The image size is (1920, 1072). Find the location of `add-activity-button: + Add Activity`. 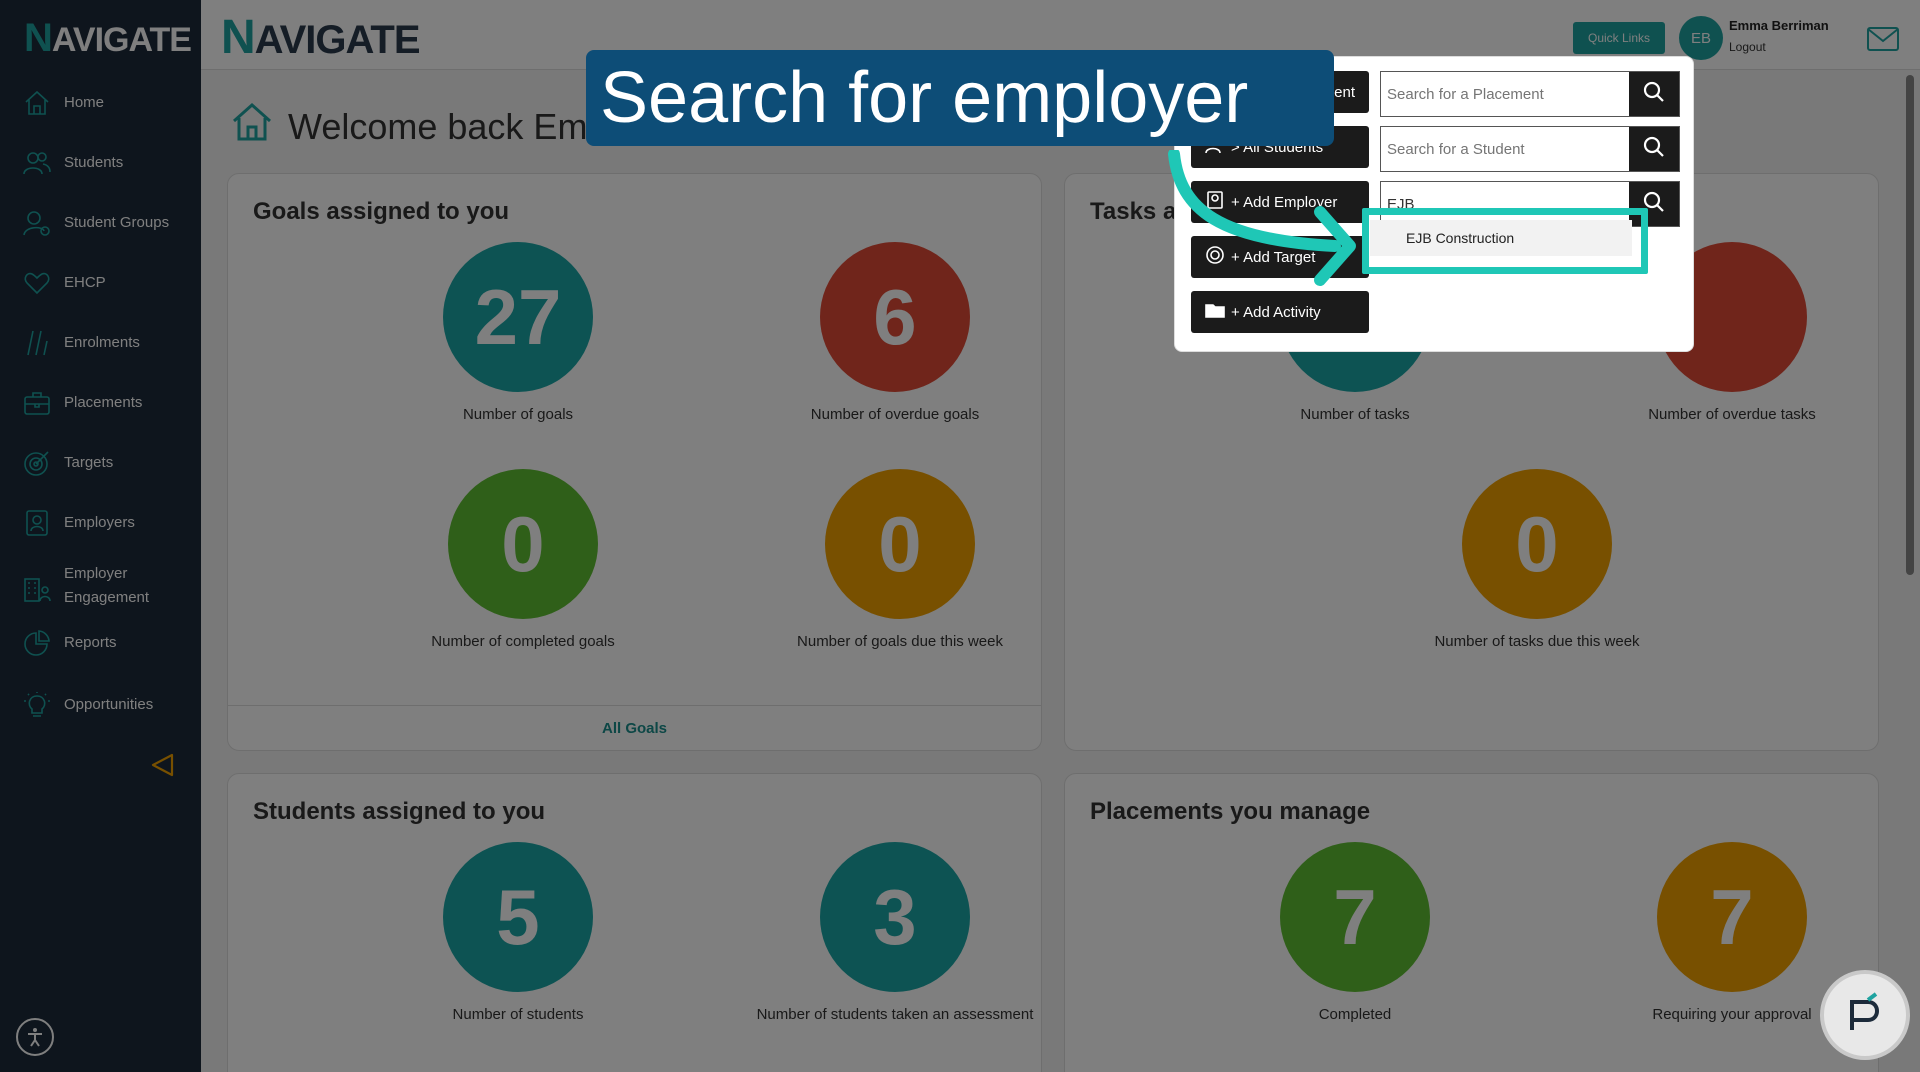

add-activity-button: + Add Activity is located at coordinates (1280, 312).